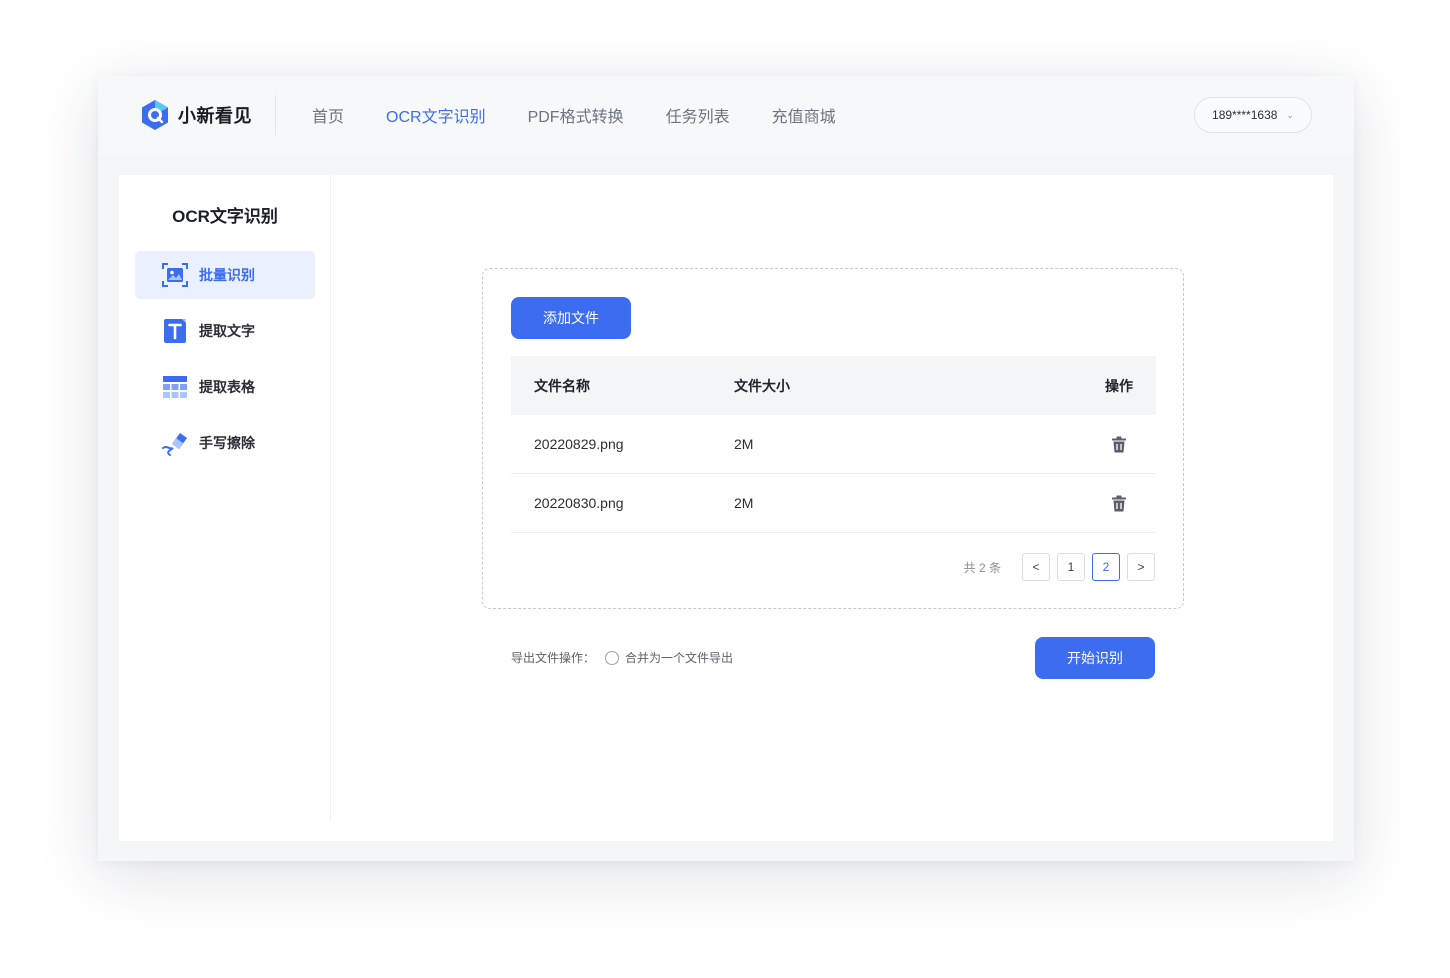 This screenshot has width=1450, height=978. What do you see at coordinates (328, 115) in the screenshot?
I see `nav-item-home: 首页` at bounding box center [328, 115].